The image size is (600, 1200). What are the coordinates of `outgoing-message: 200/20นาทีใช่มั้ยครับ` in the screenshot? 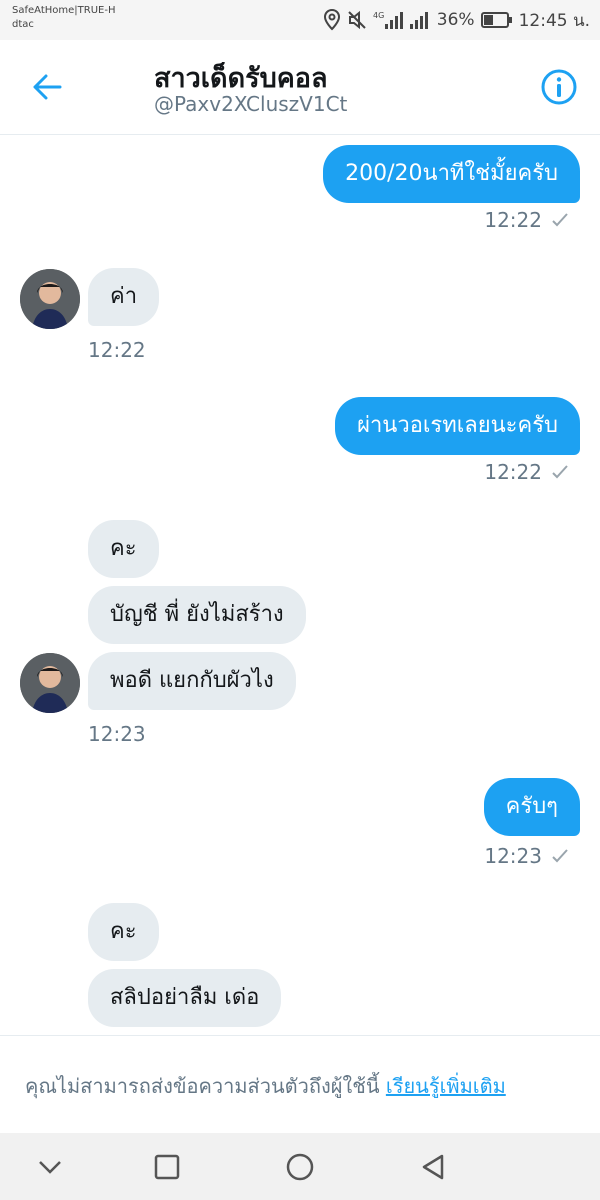 It's located at (451, 174).